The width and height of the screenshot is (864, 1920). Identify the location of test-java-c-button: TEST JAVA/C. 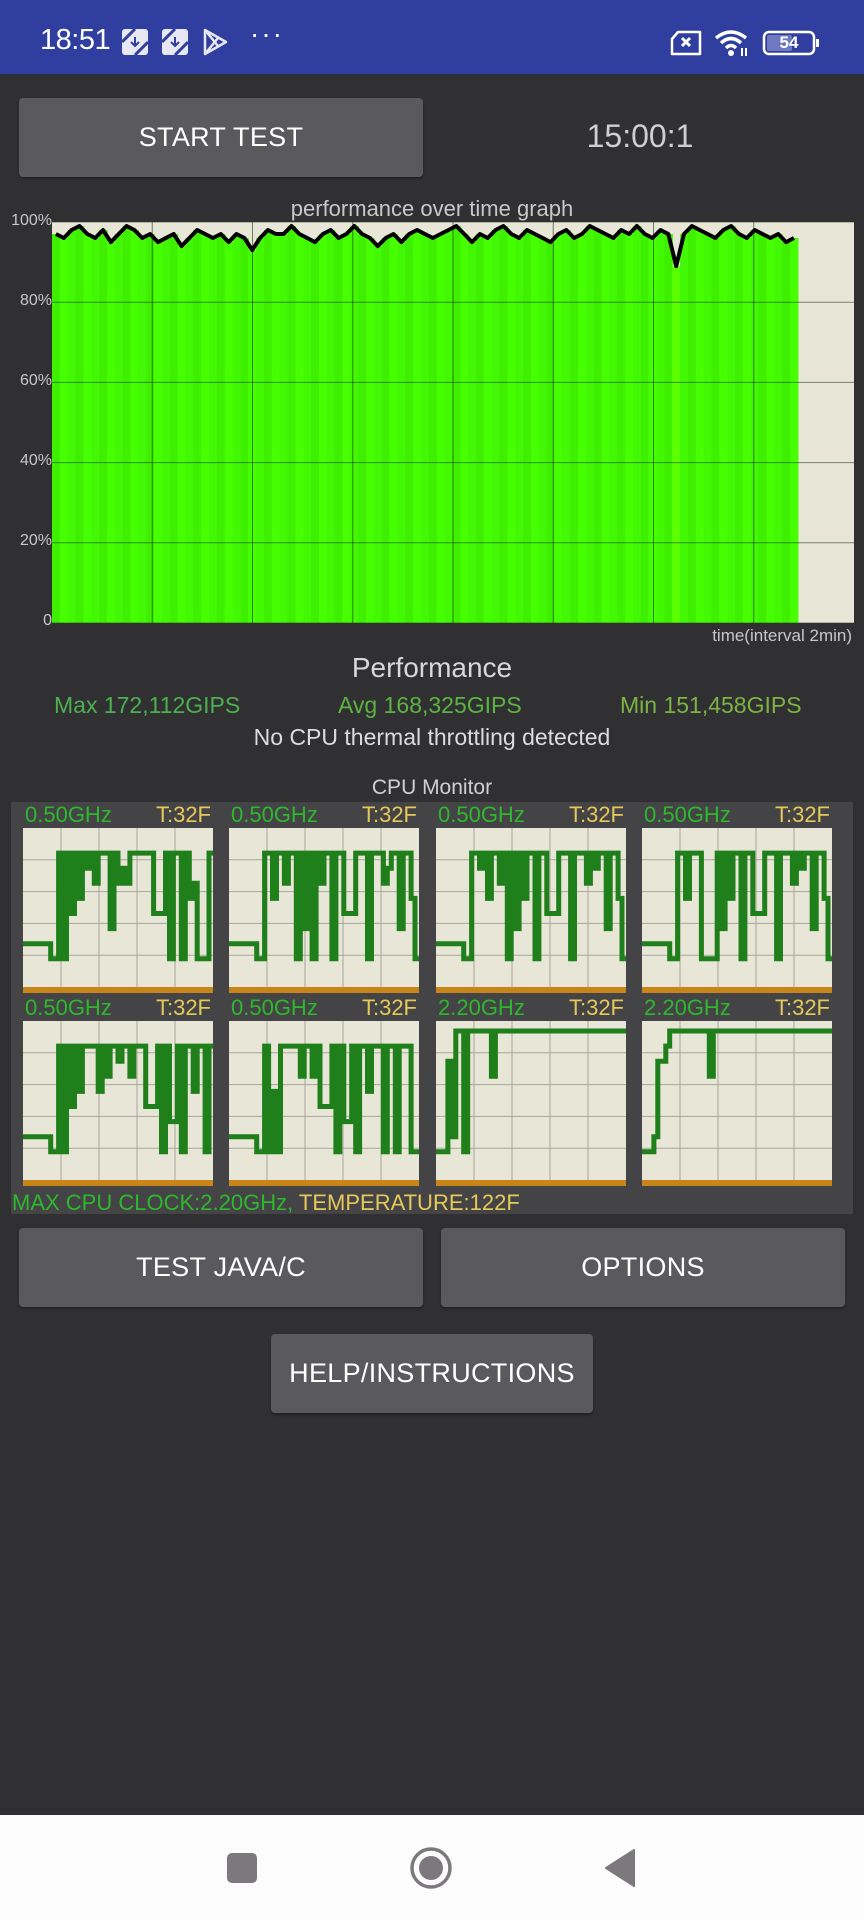
(221, 1267).